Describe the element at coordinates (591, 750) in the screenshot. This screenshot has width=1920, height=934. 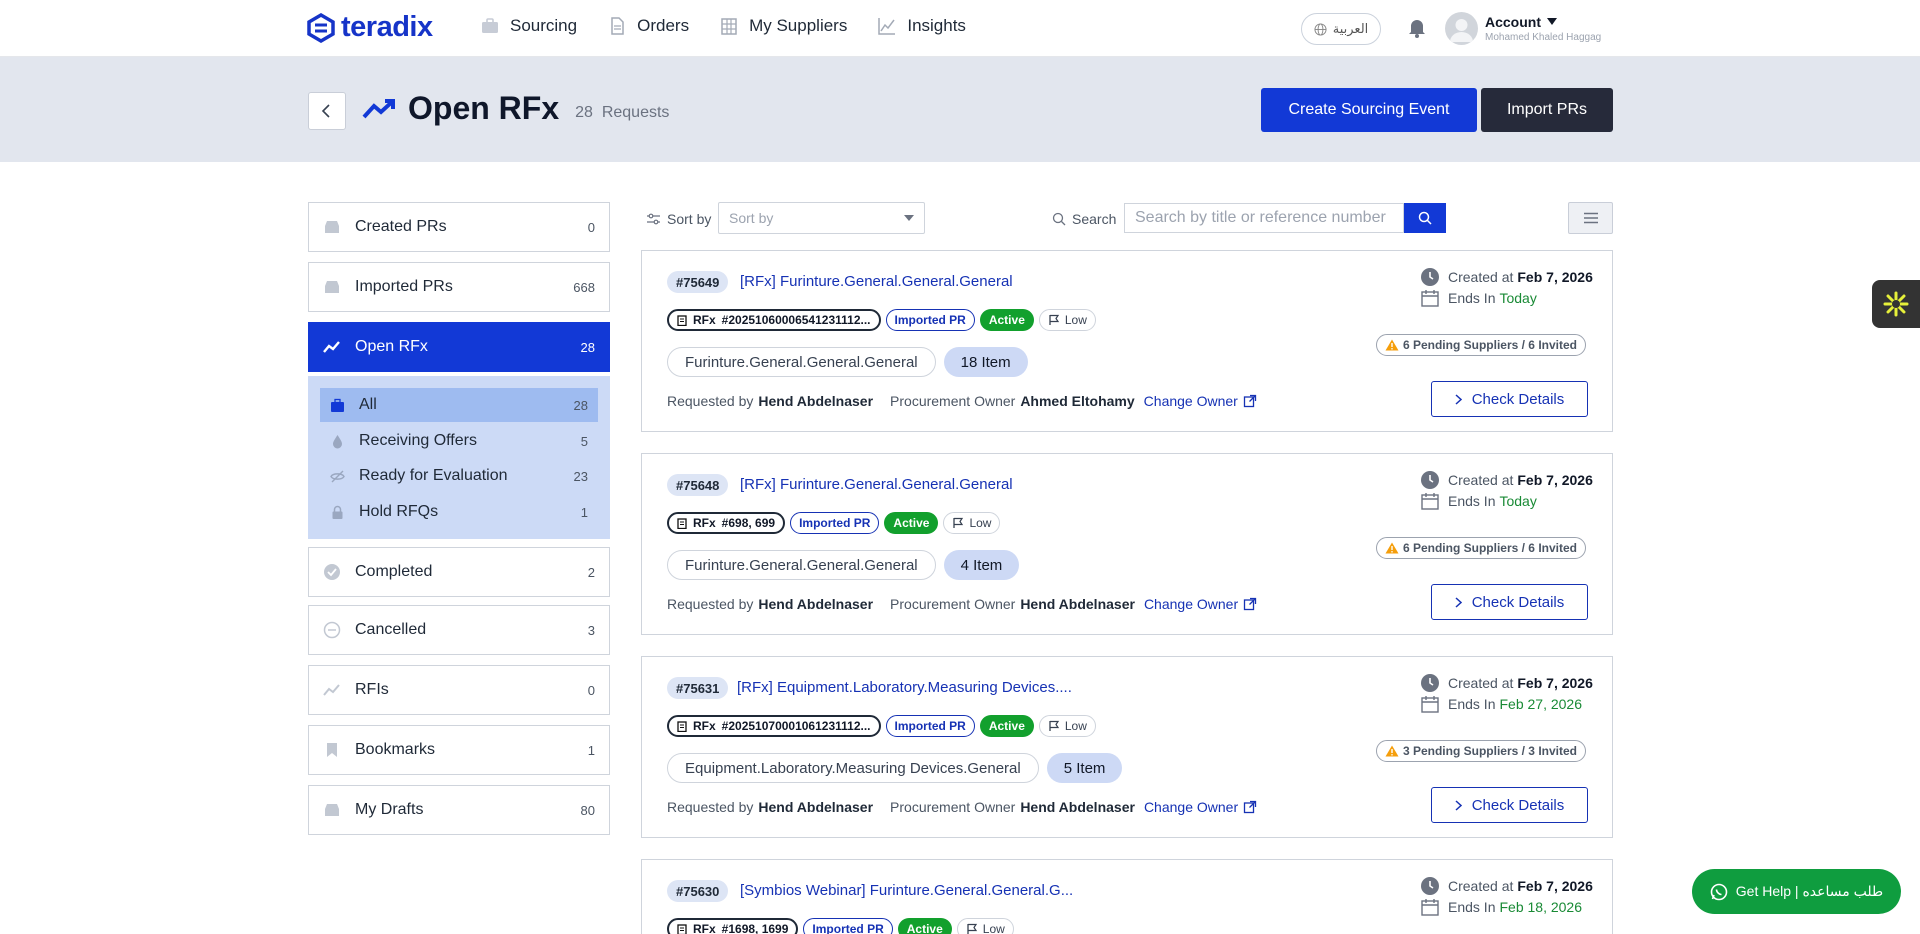
I see `sidebar-item-count: 1` at that location.